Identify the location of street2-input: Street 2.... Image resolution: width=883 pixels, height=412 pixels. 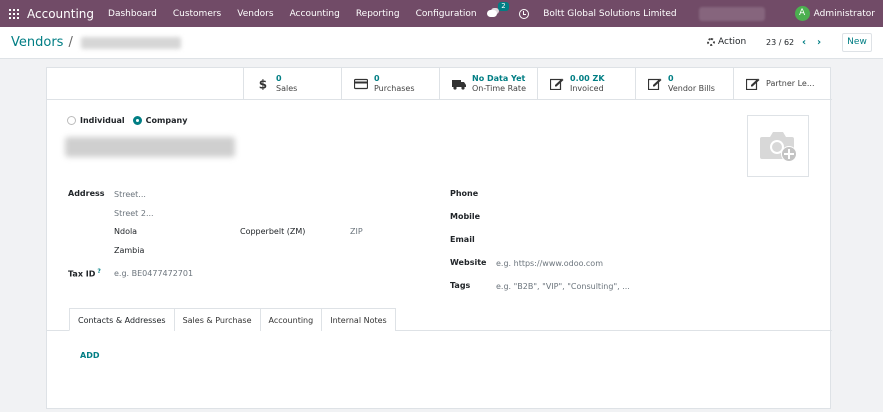
(134, 213).